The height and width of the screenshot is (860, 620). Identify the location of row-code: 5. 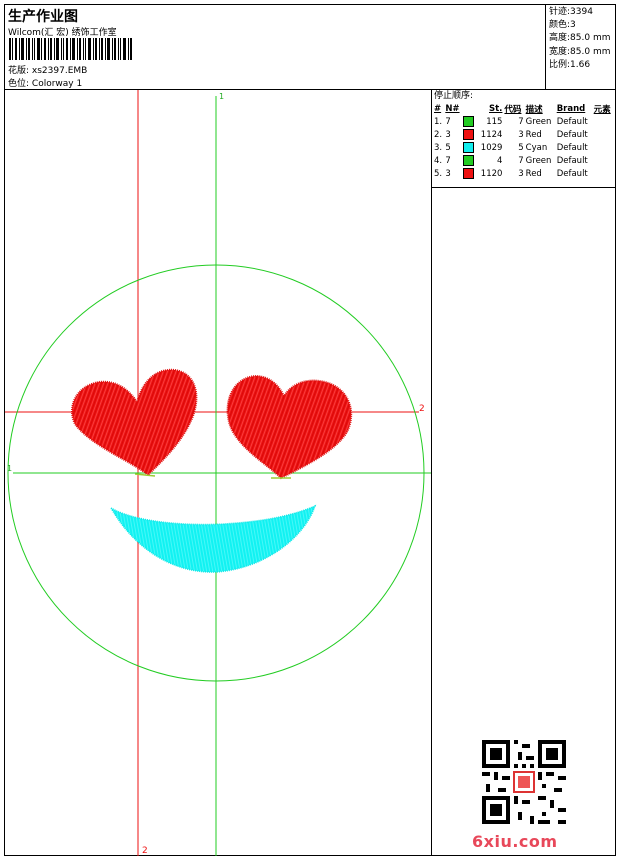
(521, 147).